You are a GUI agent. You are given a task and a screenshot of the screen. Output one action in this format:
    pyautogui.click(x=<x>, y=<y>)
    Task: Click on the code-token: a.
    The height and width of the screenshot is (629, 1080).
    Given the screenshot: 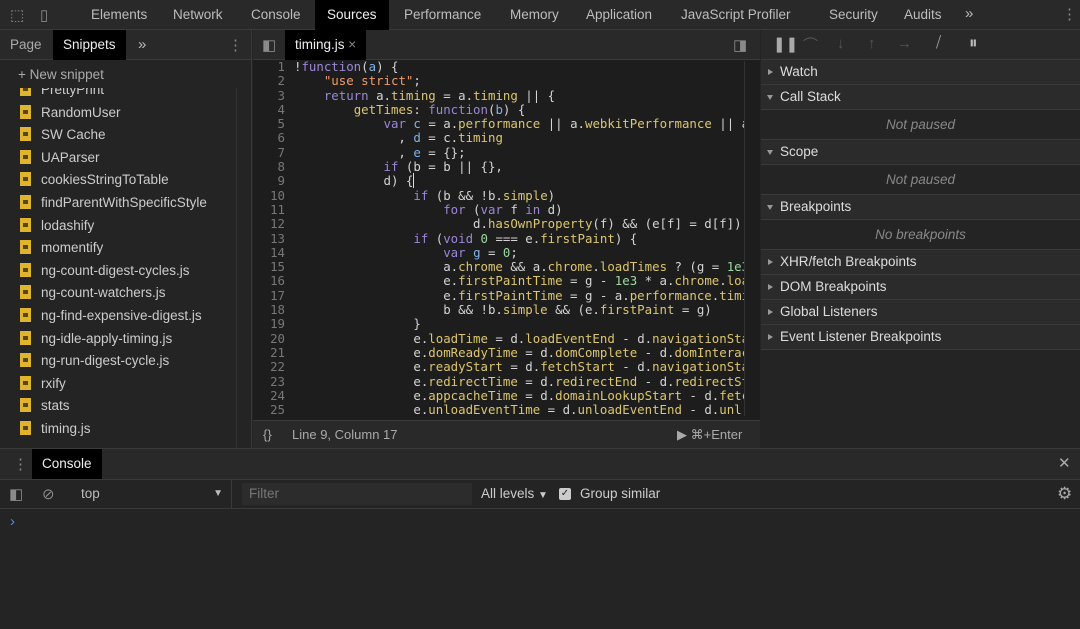 What is the action you would take?
    pyautogui.click(x=379, y=95)
    